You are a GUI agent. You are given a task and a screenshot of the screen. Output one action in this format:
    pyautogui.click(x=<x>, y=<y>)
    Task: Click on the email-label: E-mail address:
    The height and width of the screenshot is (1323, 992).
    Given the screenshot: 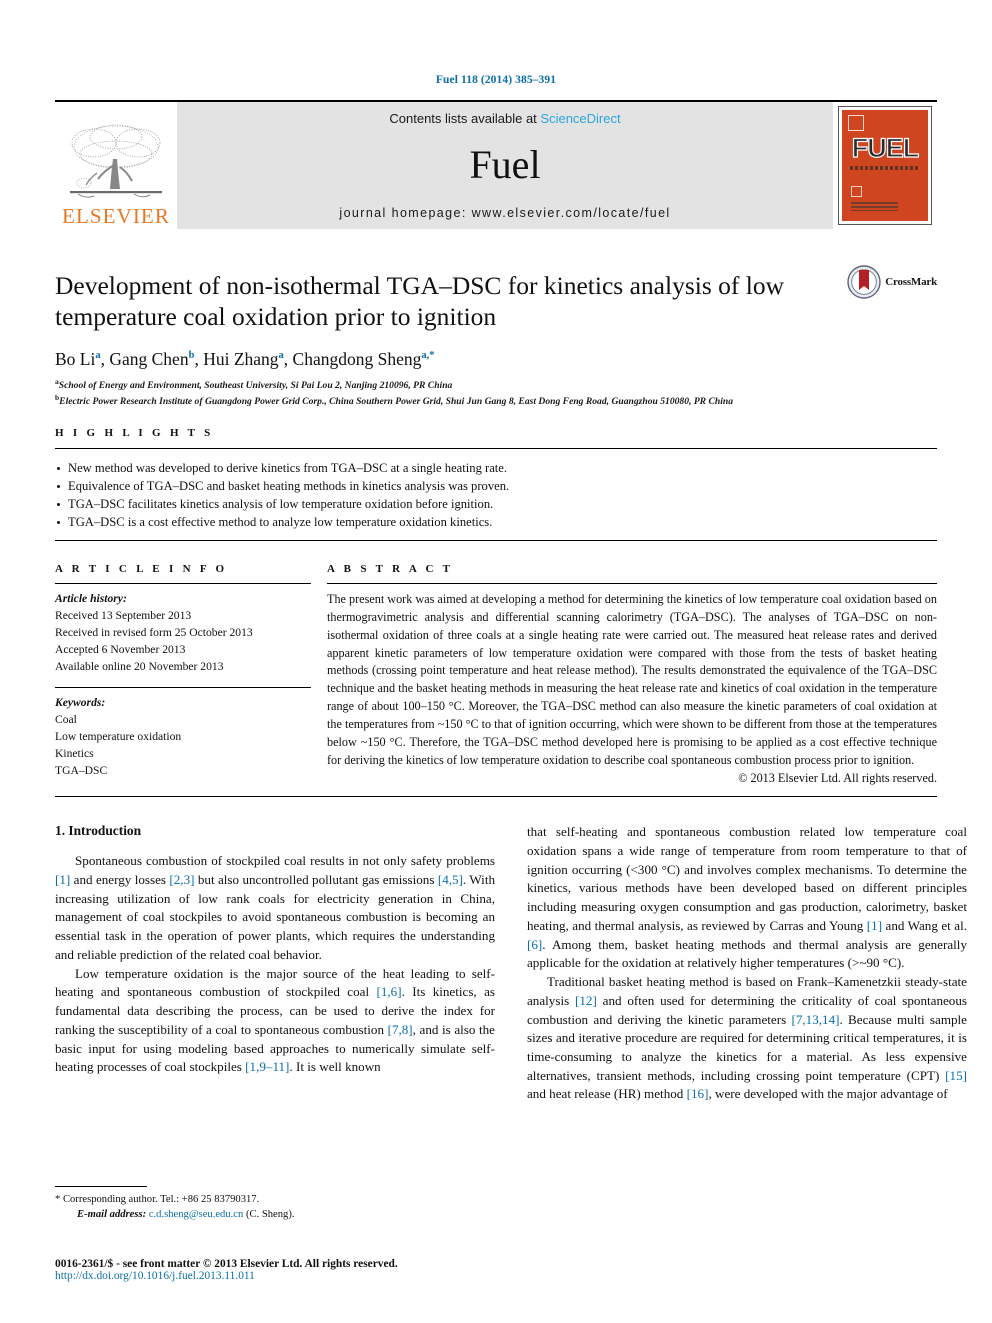 What is the action you would take?
    pyautogui.click(x=112, y=1215)
    